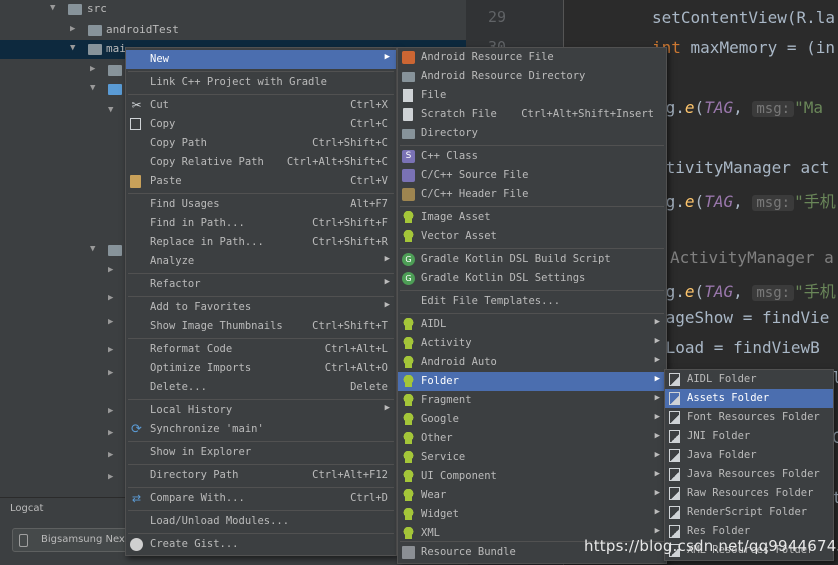 The image size is (838, 565). I want to click on menu-item-label: Scratch File, so click(459, 114).